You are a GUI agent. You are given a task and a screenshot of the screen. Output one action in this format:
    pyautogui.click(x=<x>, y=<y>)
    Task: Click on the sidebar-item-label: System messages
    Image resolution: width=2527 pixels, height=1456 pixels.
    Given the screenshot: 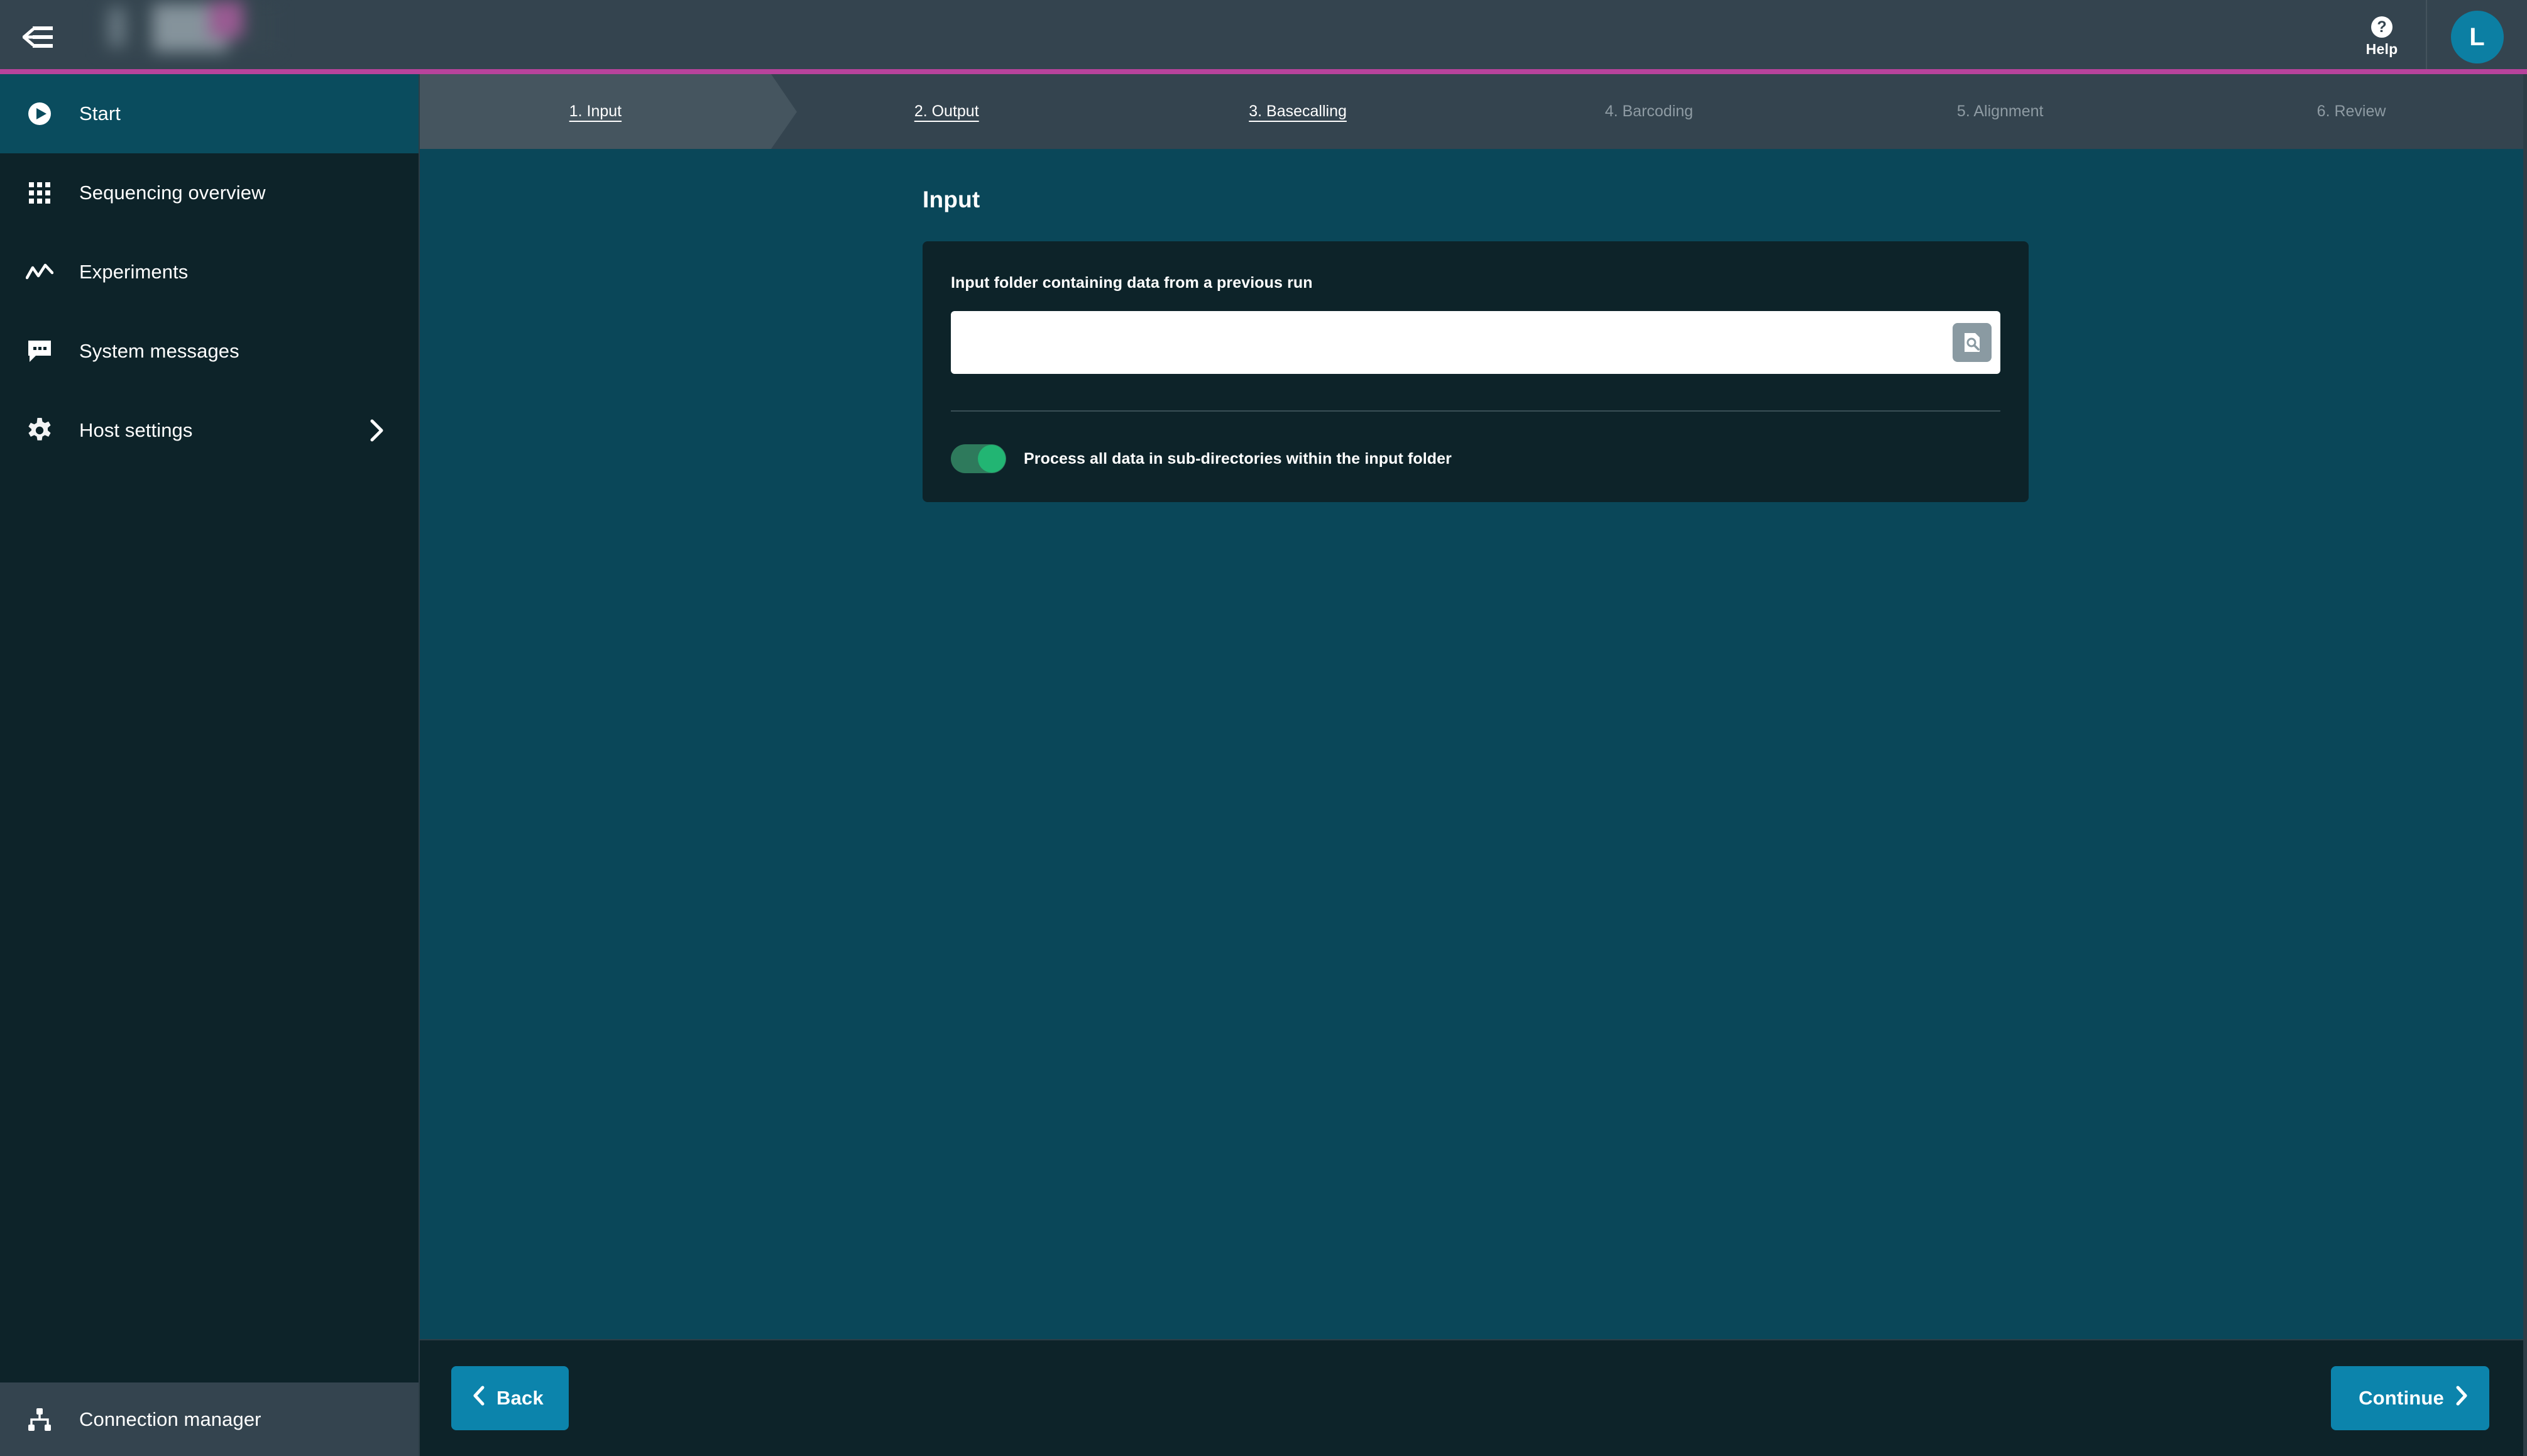 What is the action you would take?
    pyautogui.click(x=159, y=351)
    